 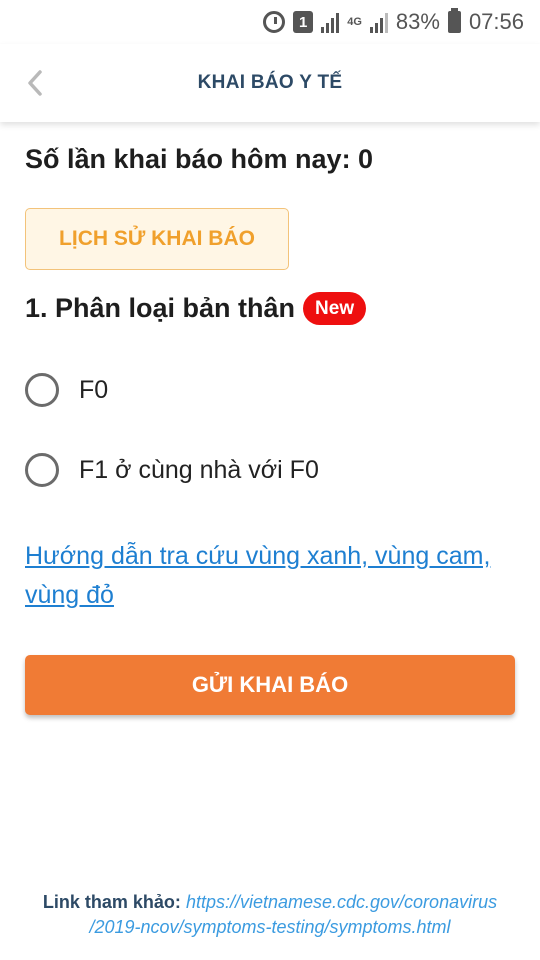 I want to click on reference-label: Link tham khảo:, so click(x=111, y=902).